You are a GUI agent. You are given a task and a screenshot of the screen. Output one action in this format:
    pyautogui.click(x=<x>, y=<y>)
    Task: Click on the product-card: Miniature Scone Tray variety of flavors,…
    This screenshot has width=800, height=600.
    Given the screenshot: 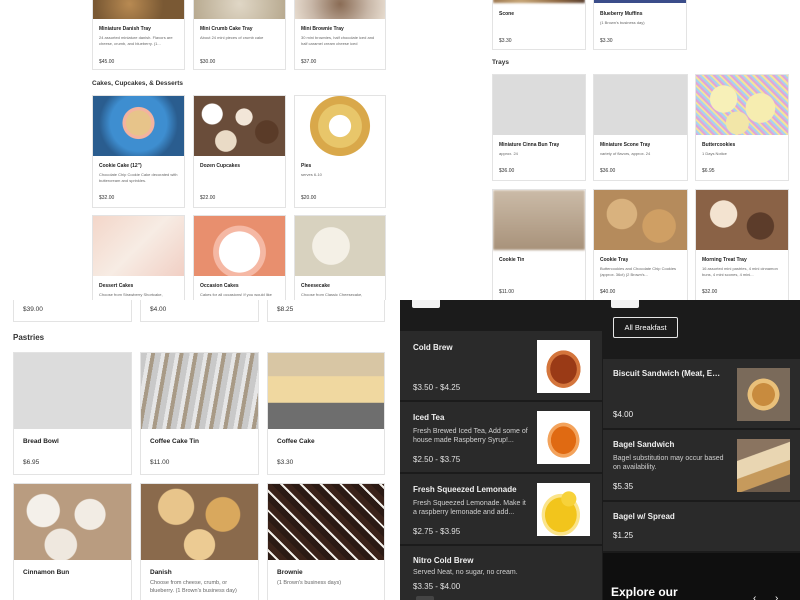 What is the action you would take?
    pyautogui.click(x=640, y=127)
    